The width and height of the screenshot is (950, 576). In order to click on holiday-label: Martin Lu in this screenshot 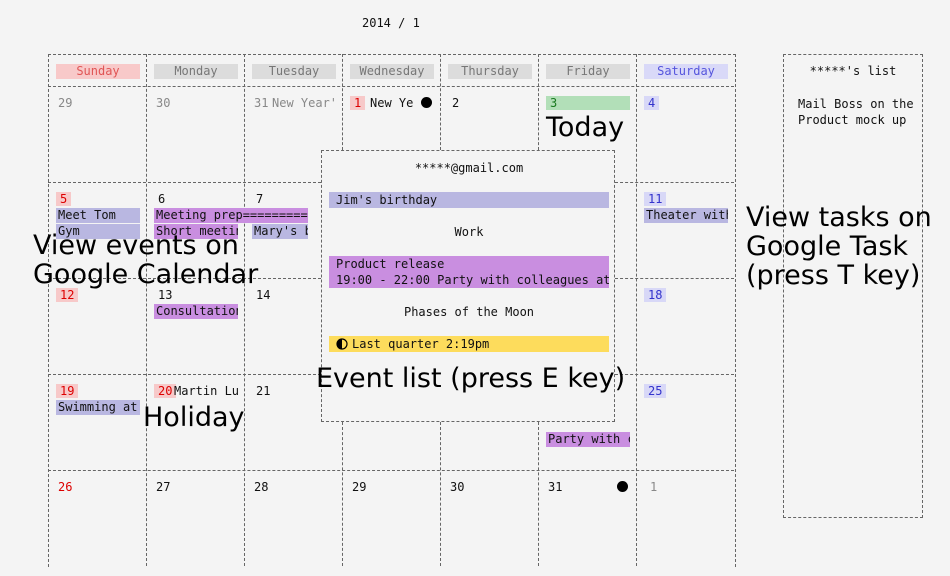, I will do `click(206, 391)`.